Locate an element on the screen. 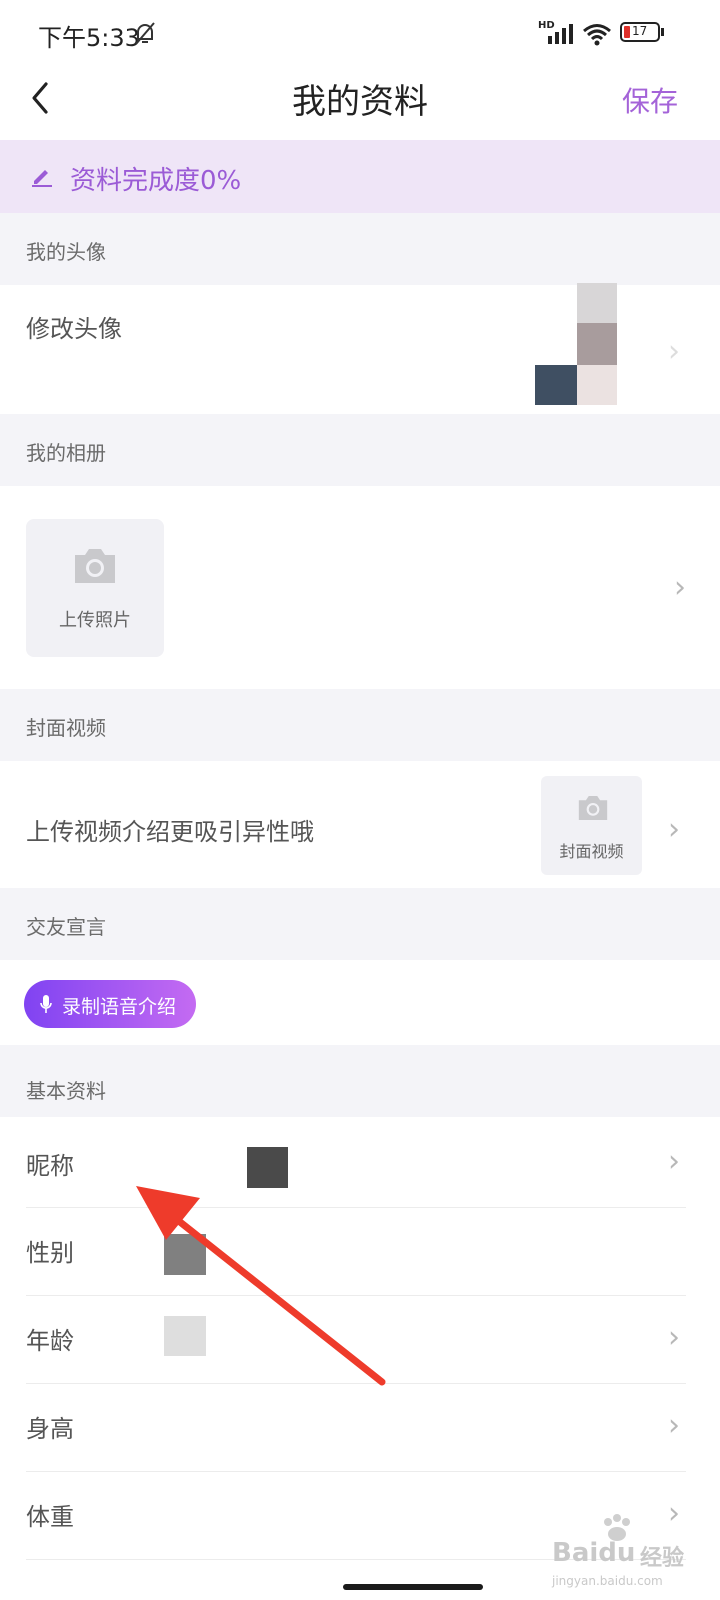  annotation-arrow is located at coordinates (261, 1286).